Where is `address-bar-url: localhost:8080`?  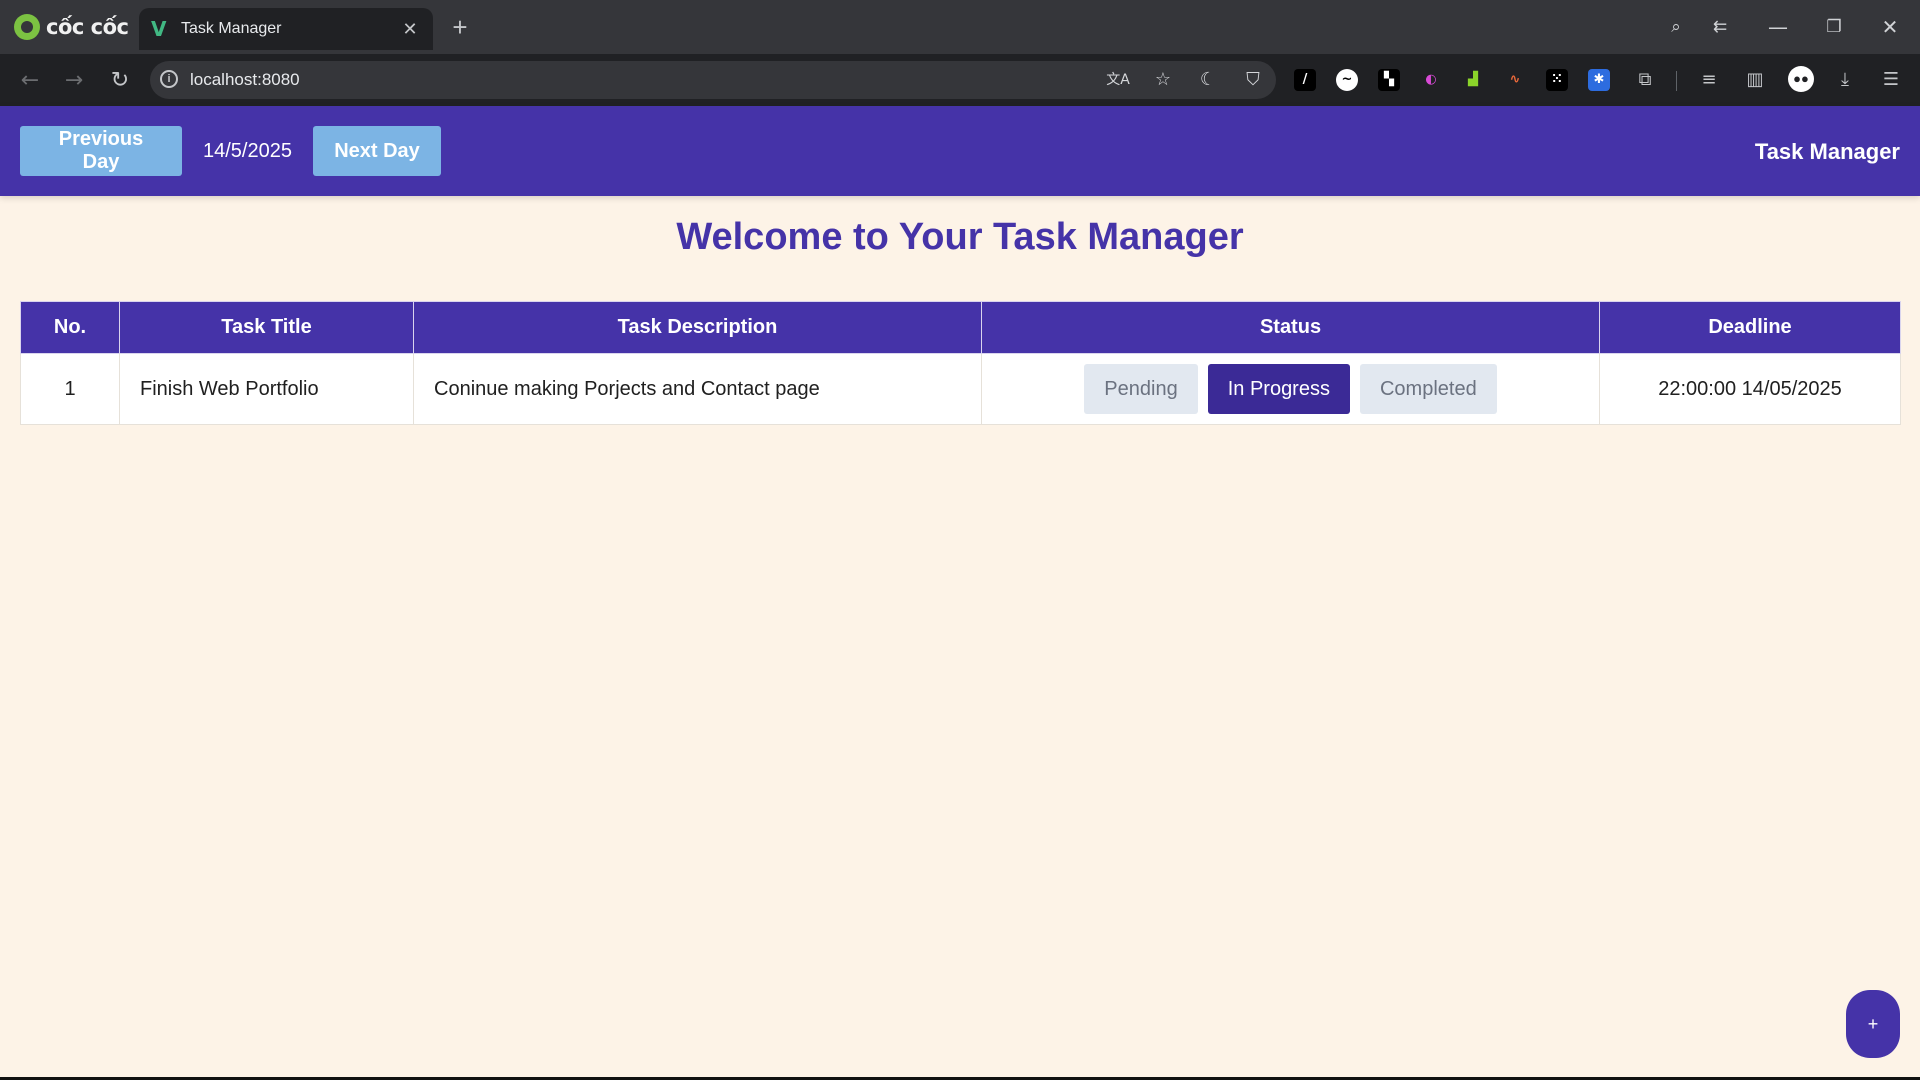 address-bar-url: localhost:8080 is located at coordinates (245, 80).